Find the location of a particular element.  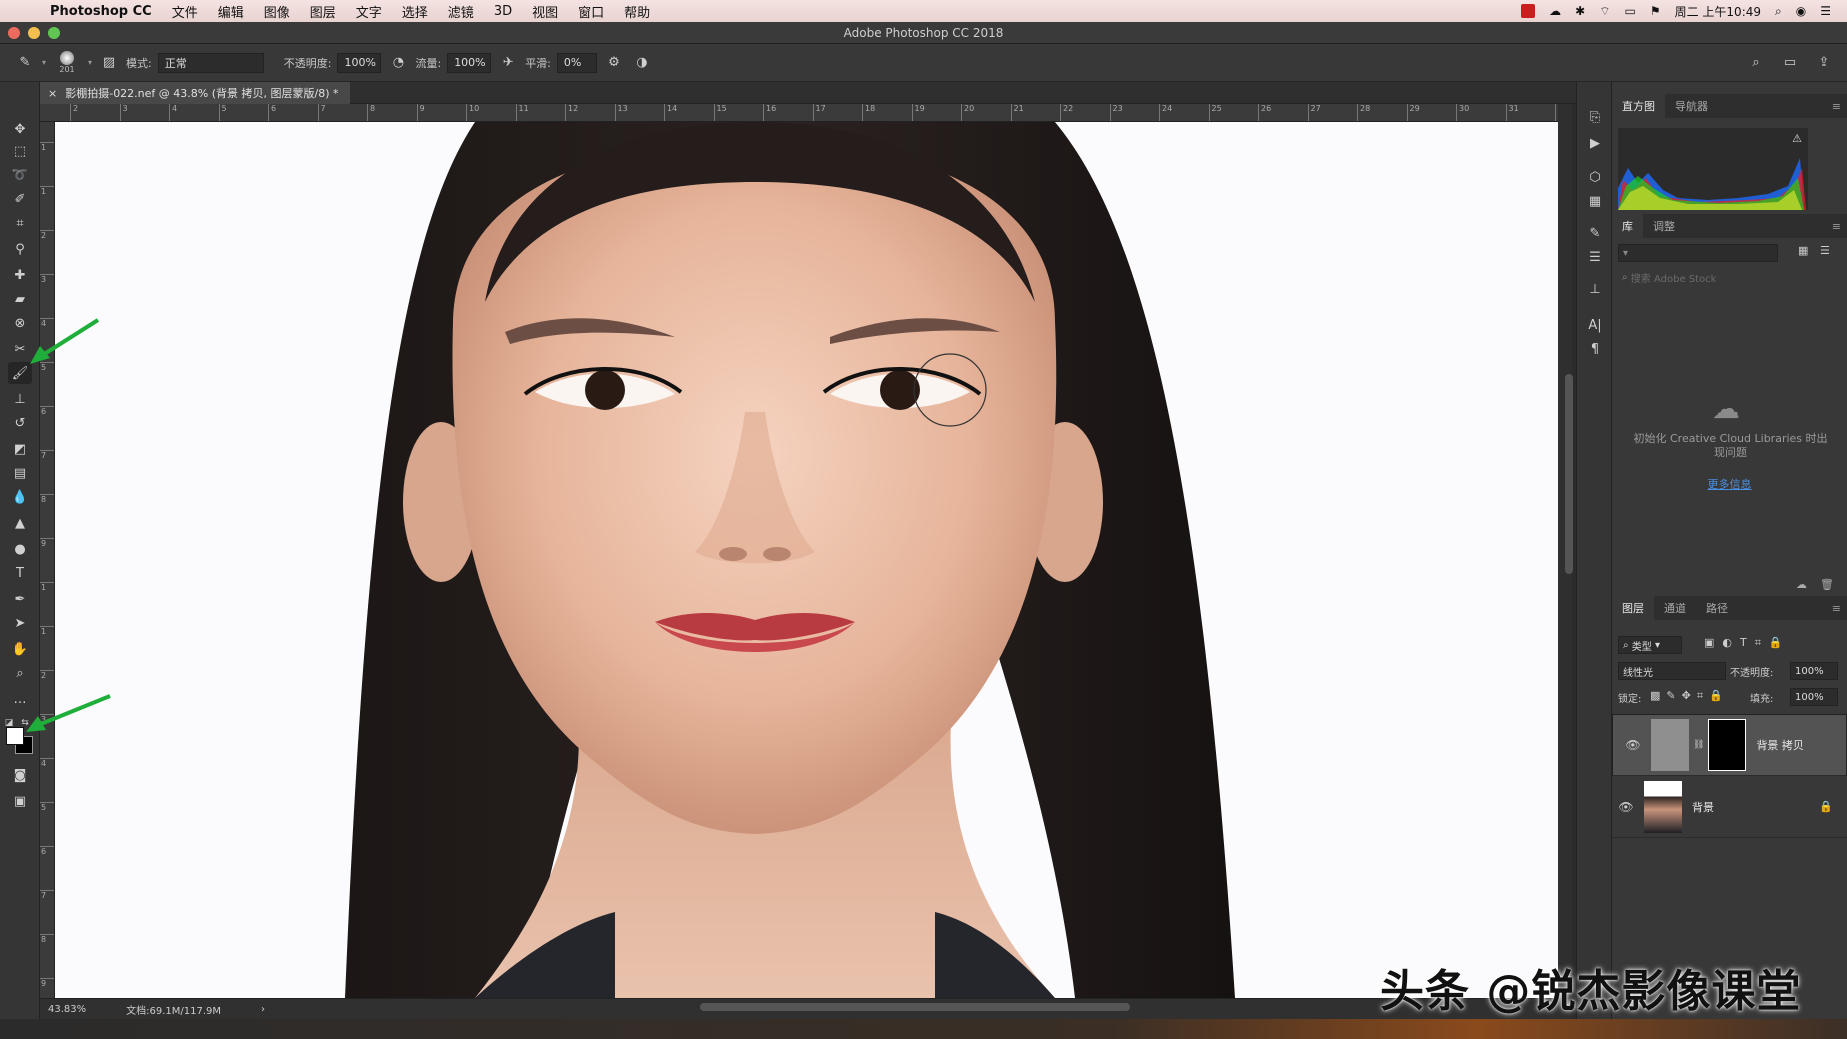

spotlight-search-icon: ⌕ is located at coordinates (1778, 11).